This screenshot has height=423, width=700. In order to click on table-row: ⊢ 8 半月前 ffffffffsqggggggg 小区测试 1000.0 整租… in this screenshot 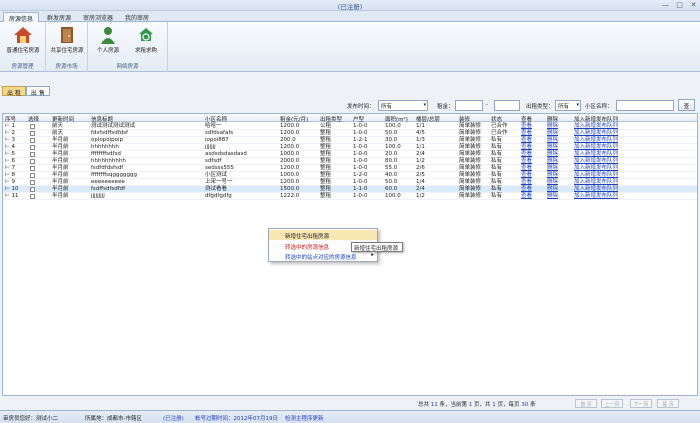, I will do `click(350, 175)`.